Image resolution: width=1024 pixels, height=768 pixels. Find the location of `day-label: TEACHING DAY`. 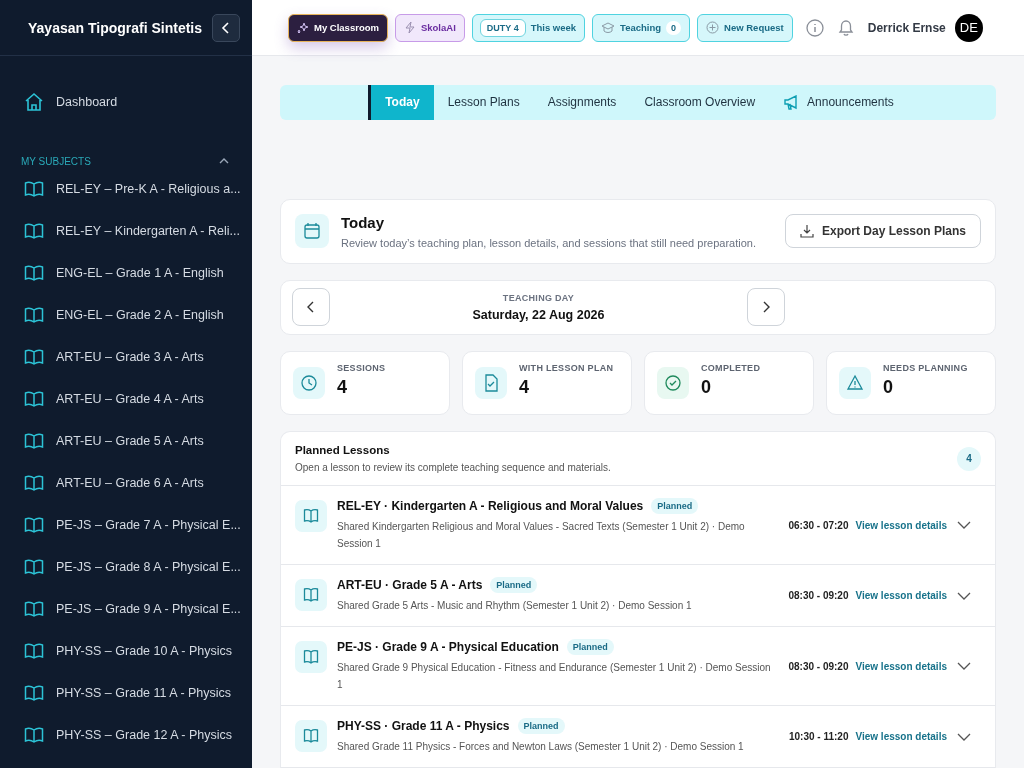

day-label: TEACHING DAY is located at coordinates (538, 297).